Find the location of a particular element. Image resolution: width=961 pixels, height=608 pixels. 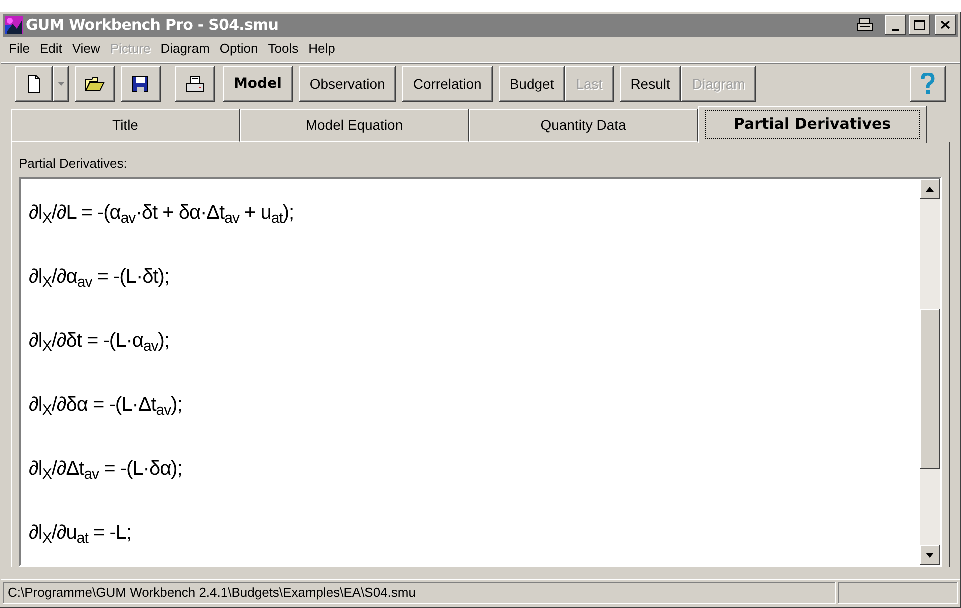

menu-item: Edit is located at coordinates (51, 49).